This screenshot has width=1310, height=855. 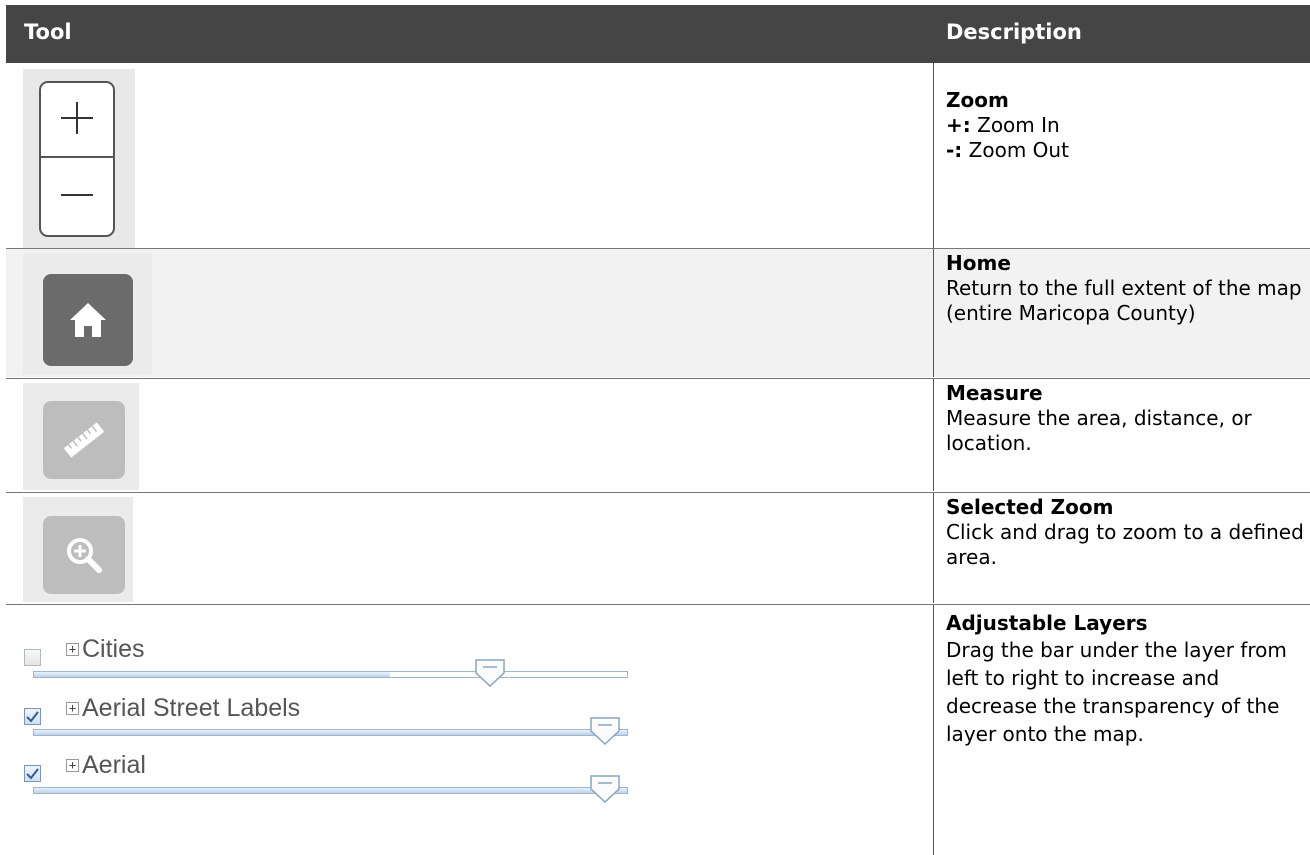 I want to click on zoom-in-button, so click(x=77, y=119).